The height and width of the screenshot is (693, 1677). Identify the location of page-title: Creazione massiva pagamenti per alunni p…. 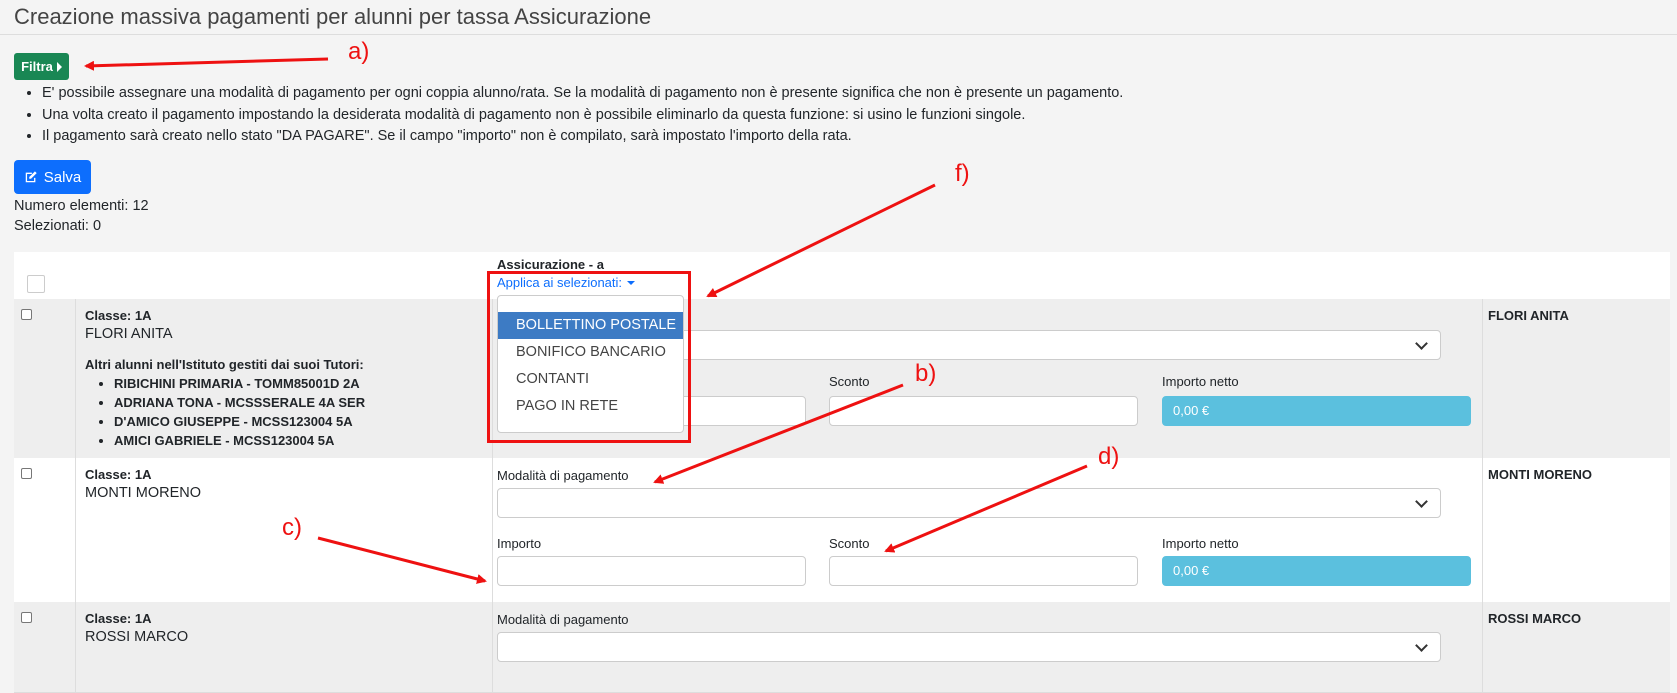
(333, 16).